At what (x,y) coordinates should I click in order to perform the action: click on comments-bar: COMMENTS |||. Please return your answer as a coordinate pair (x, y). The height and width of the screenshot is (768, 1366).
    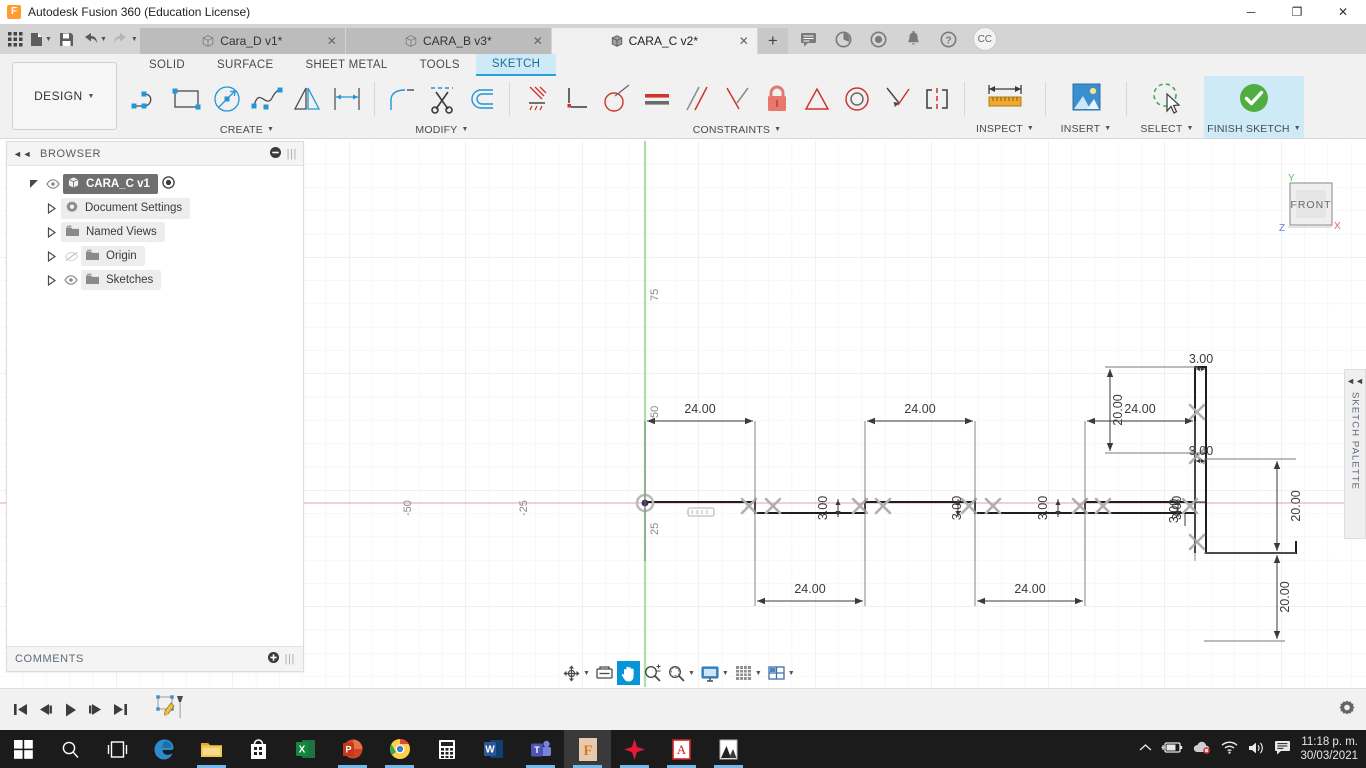
    Looking at the image, I should click on (155, 658).